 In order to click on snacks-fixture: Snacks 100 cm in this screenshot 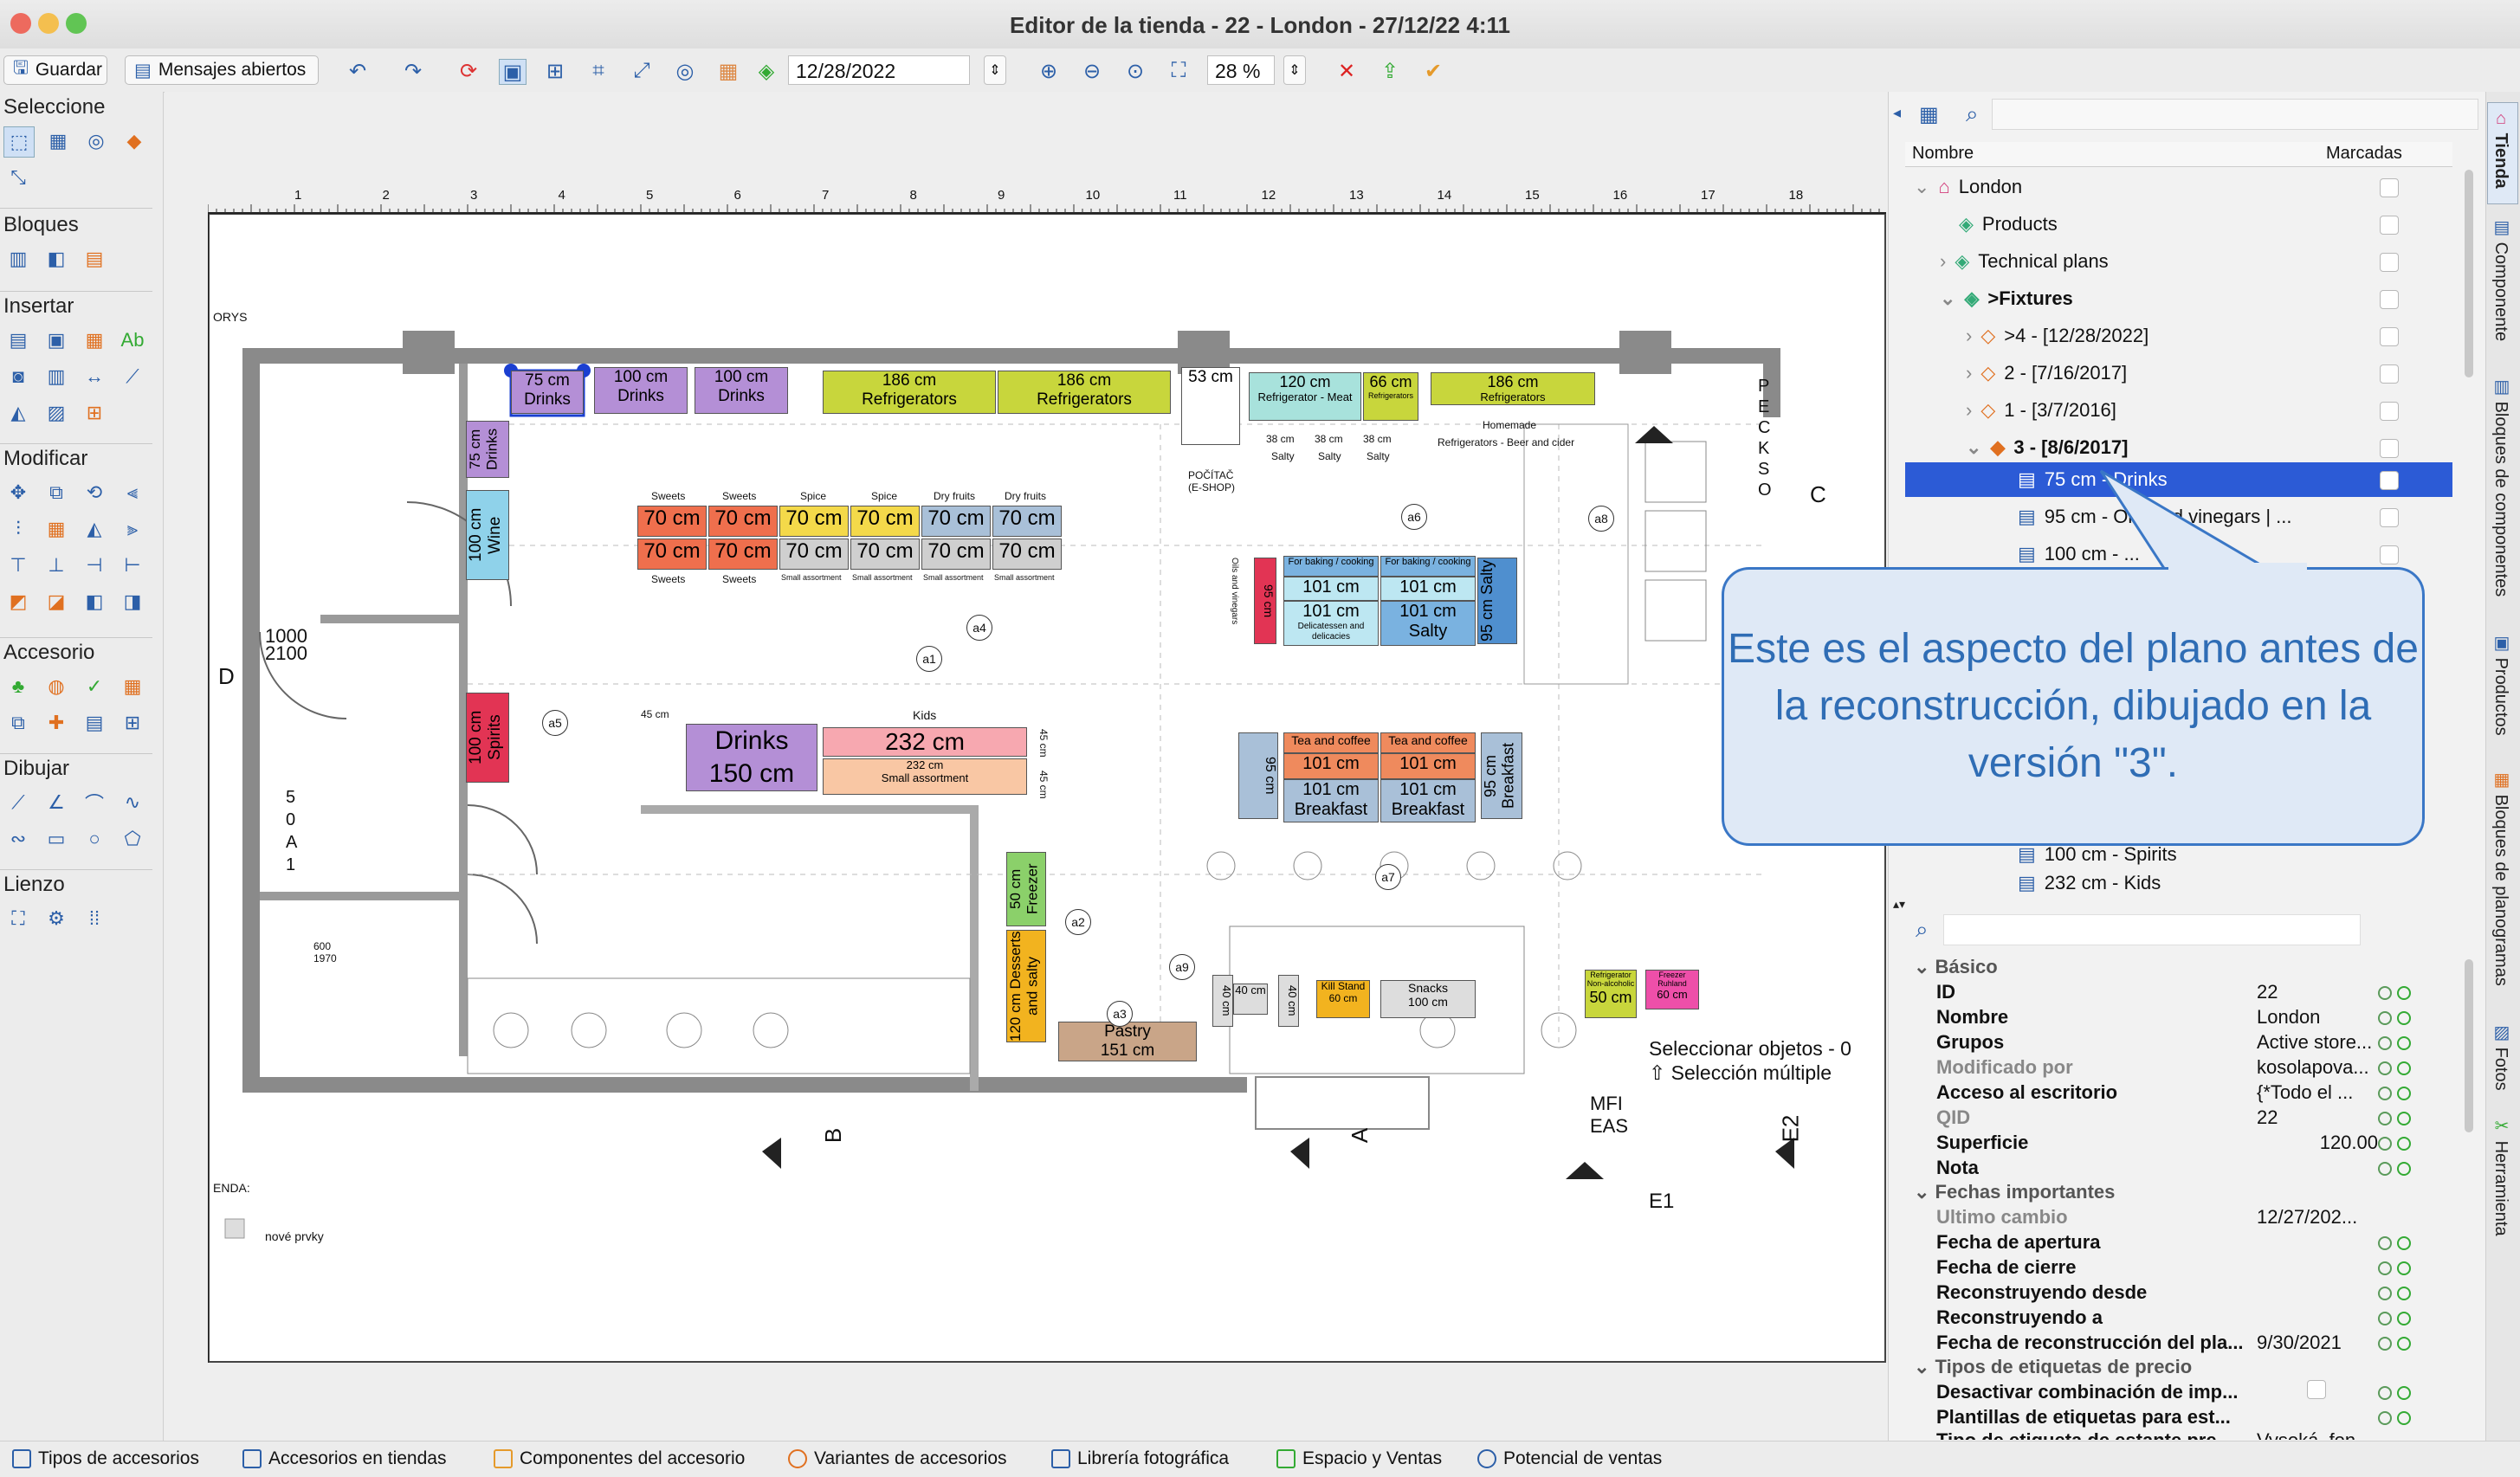, I will do `click(1428, 999)`.